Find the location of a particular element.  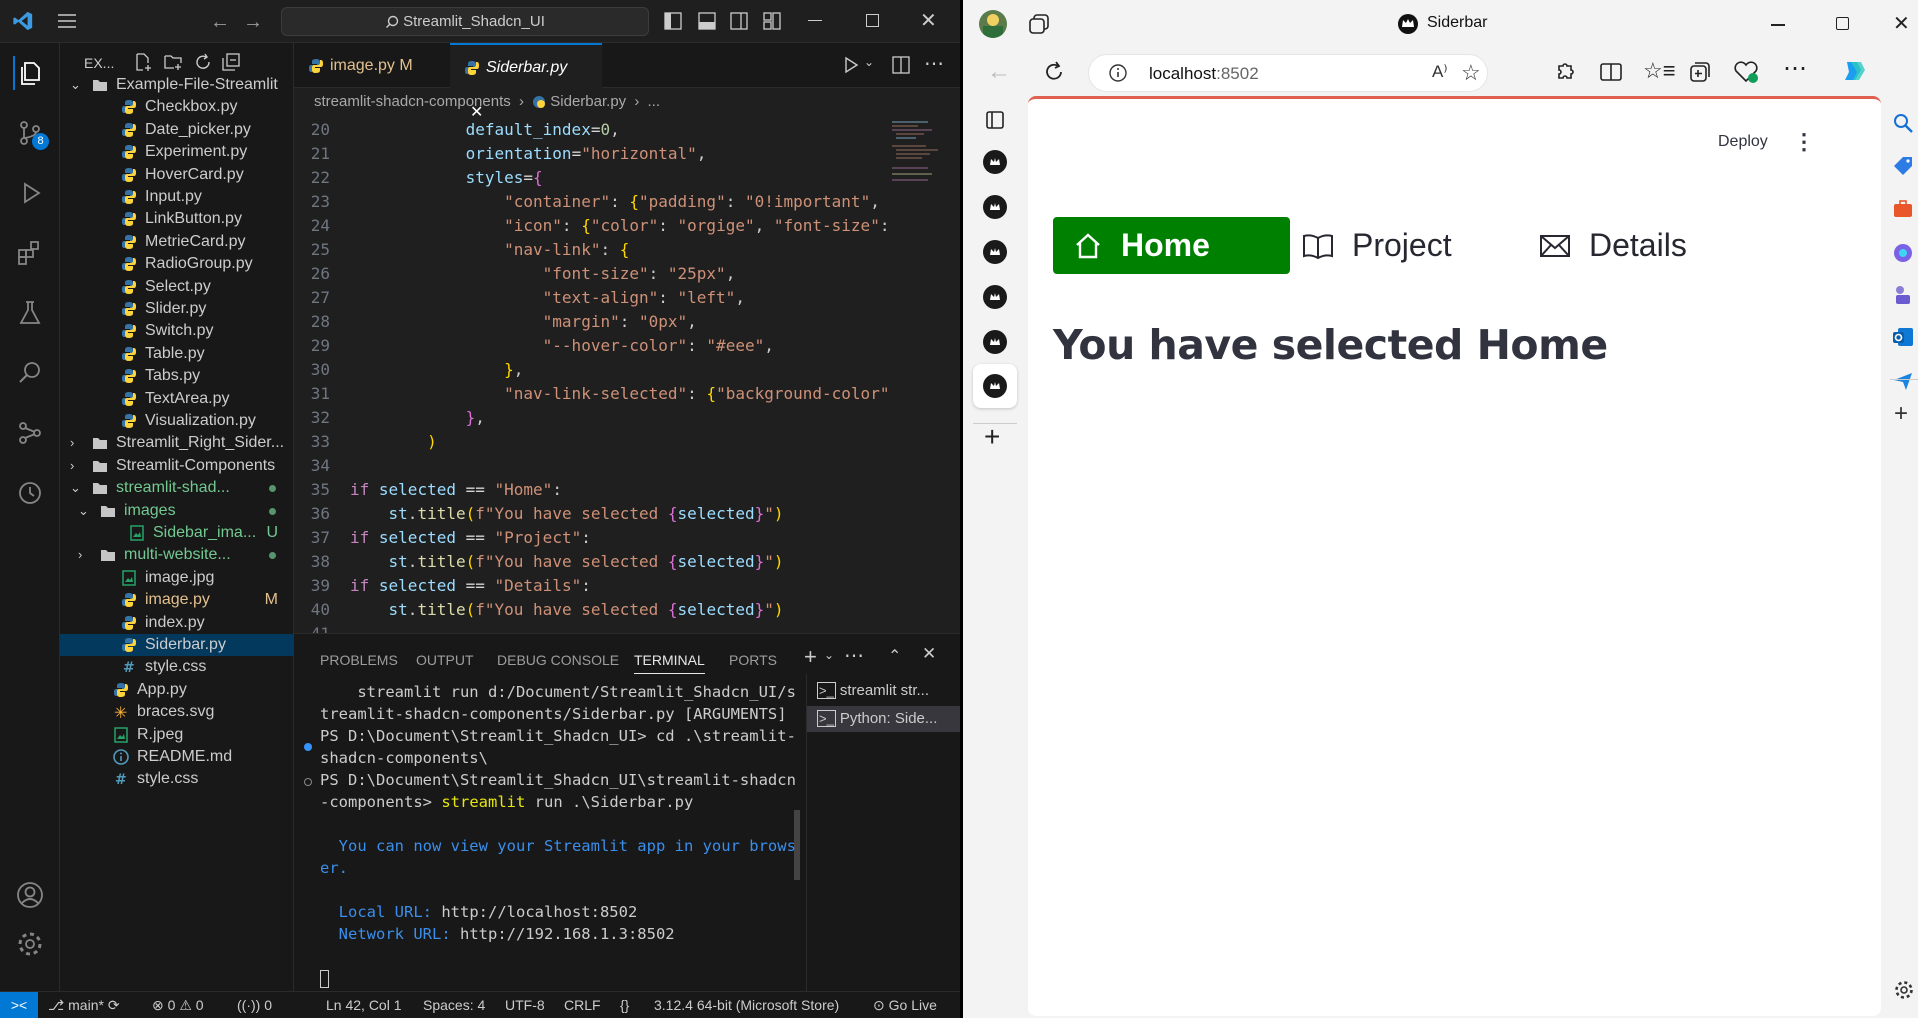

breadcrumb-file: Siderbar.py is located at coordinates (588, 101).